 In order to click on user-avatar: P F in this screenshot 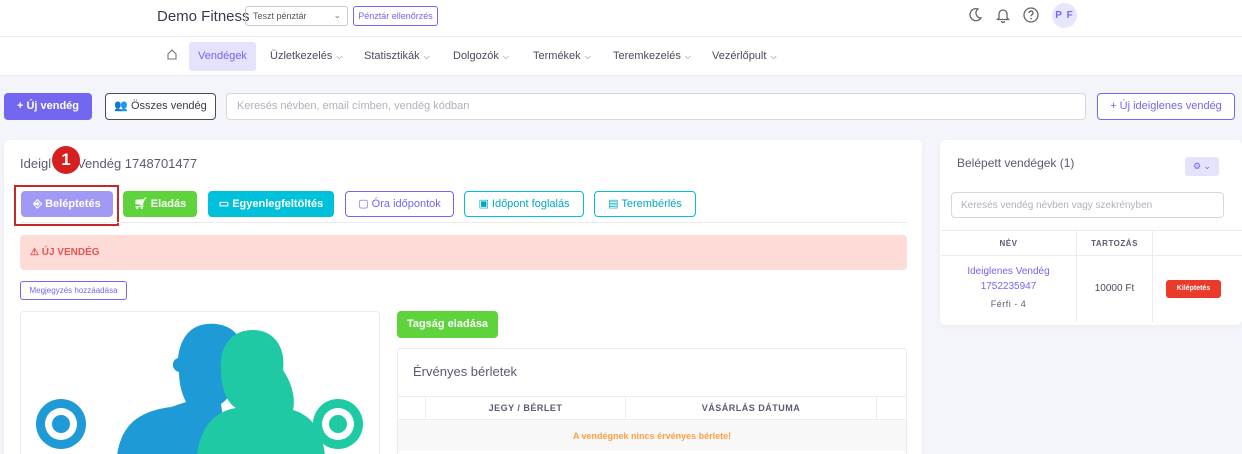, I will do `click(1064, 15)`.